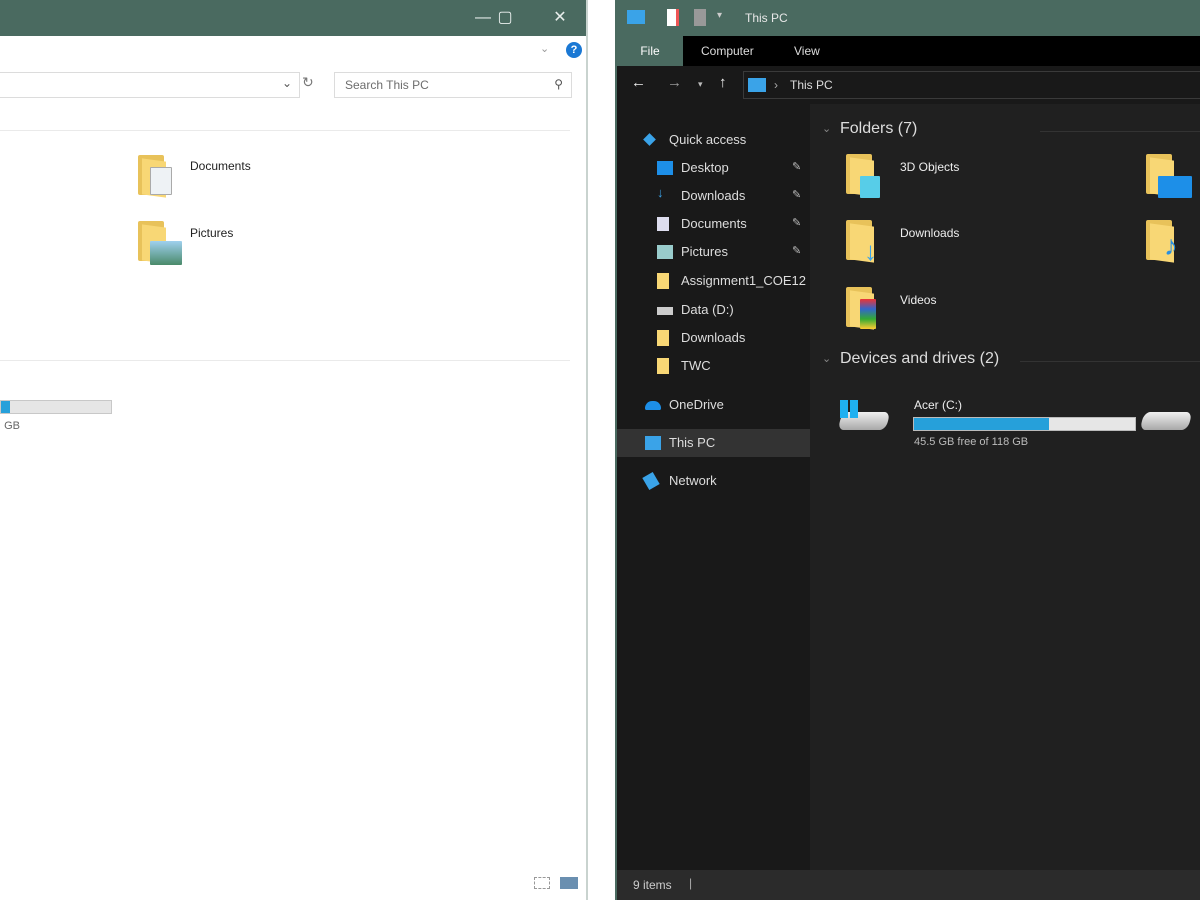  Describe the element at coordinates (308, 82) in the screenshot. I see `refresh-icon: ↻` at that location.